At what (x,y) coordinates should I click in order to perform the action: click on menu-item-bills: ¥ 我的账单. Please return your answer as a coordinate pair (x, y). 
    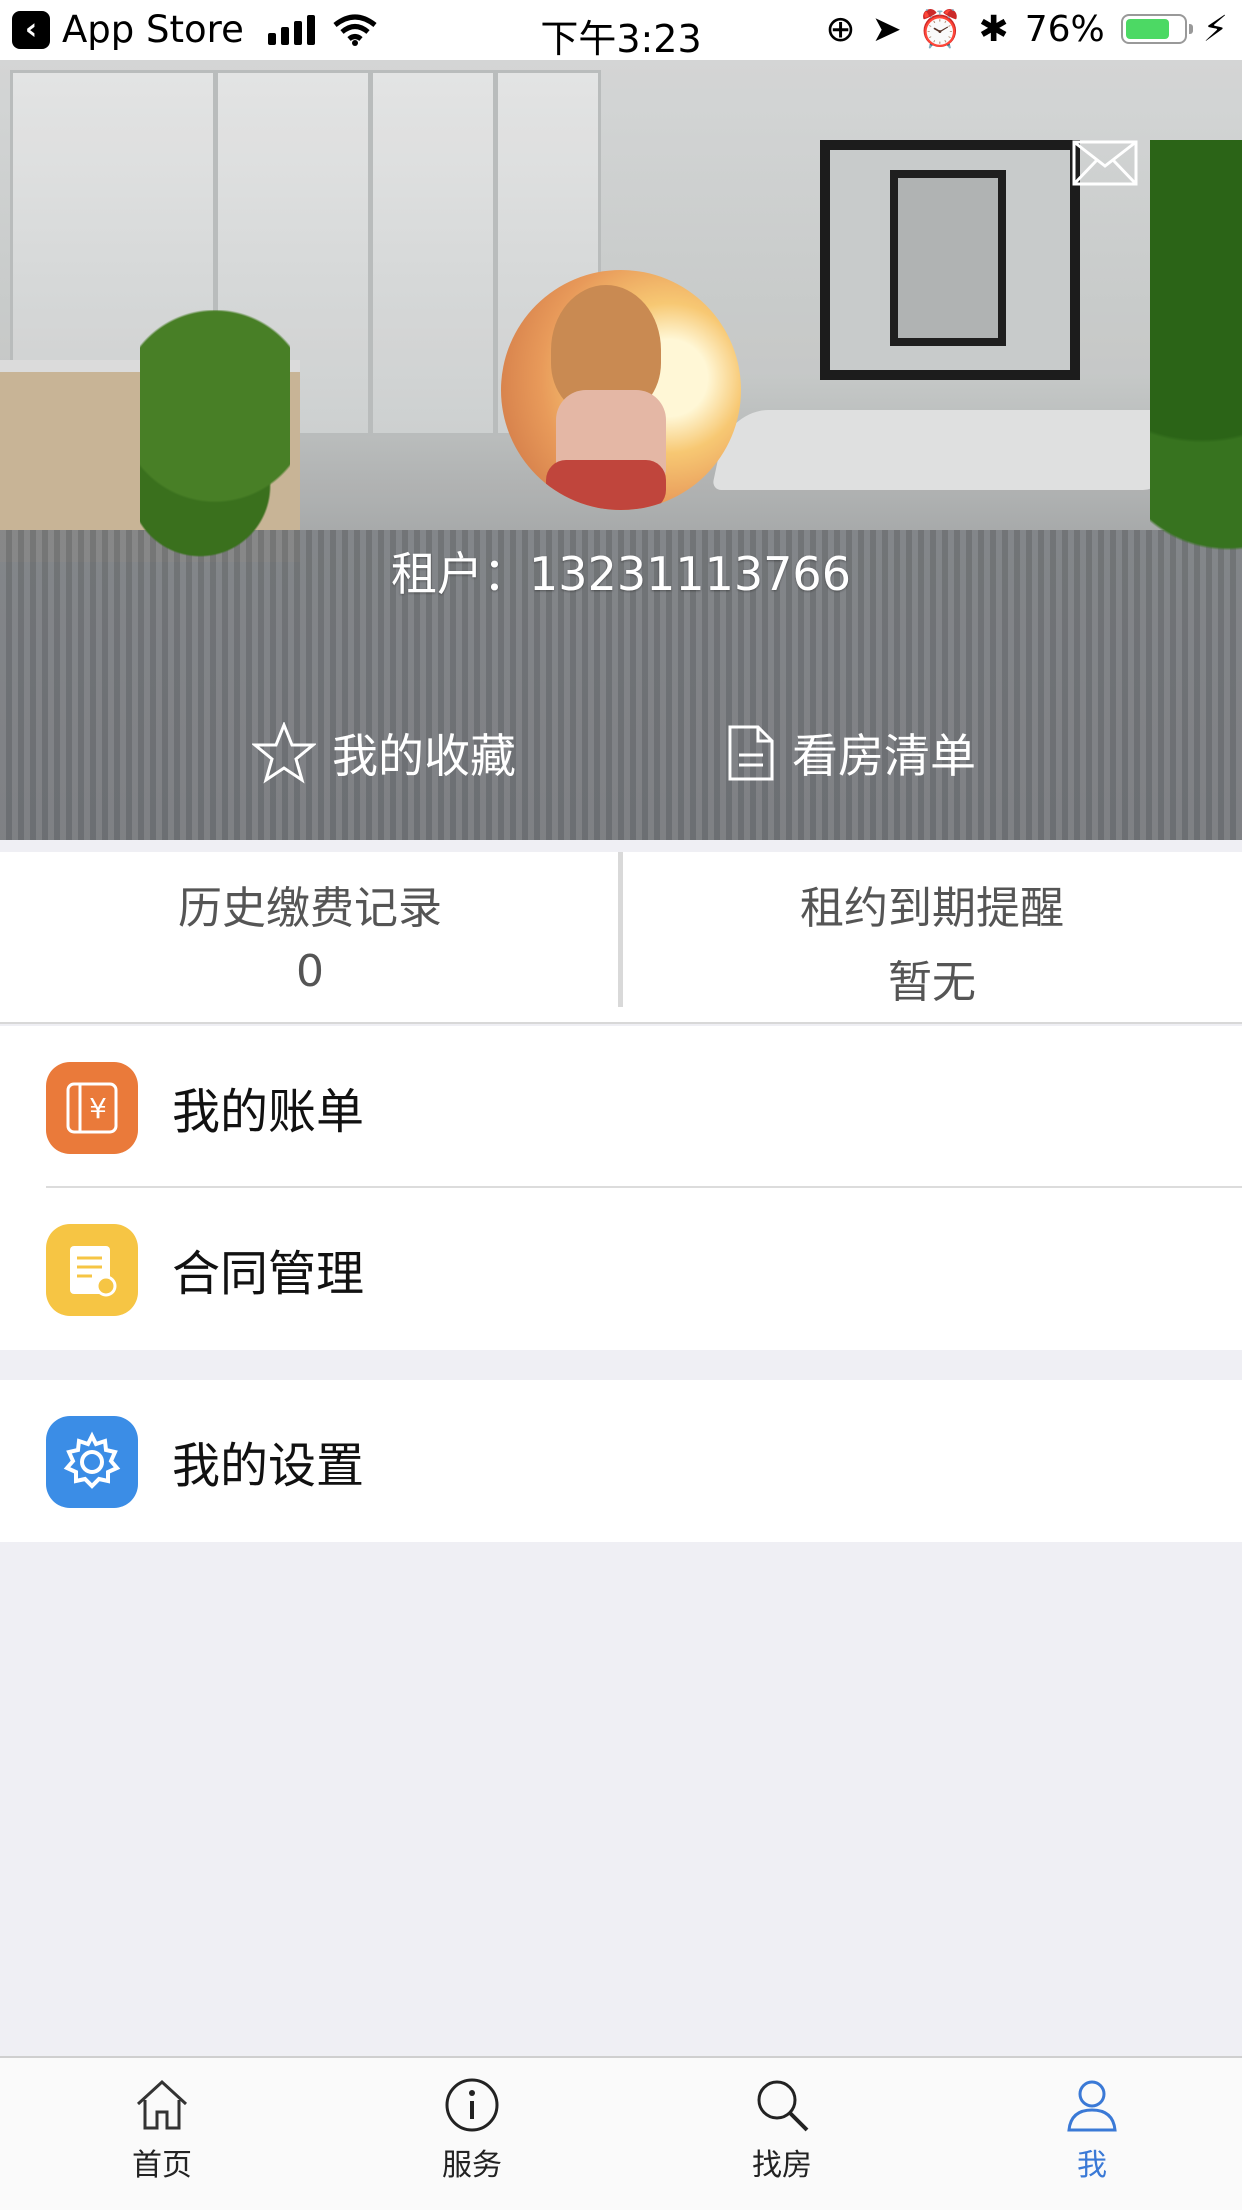
    Looking at the image, I should click on (621, 1107).